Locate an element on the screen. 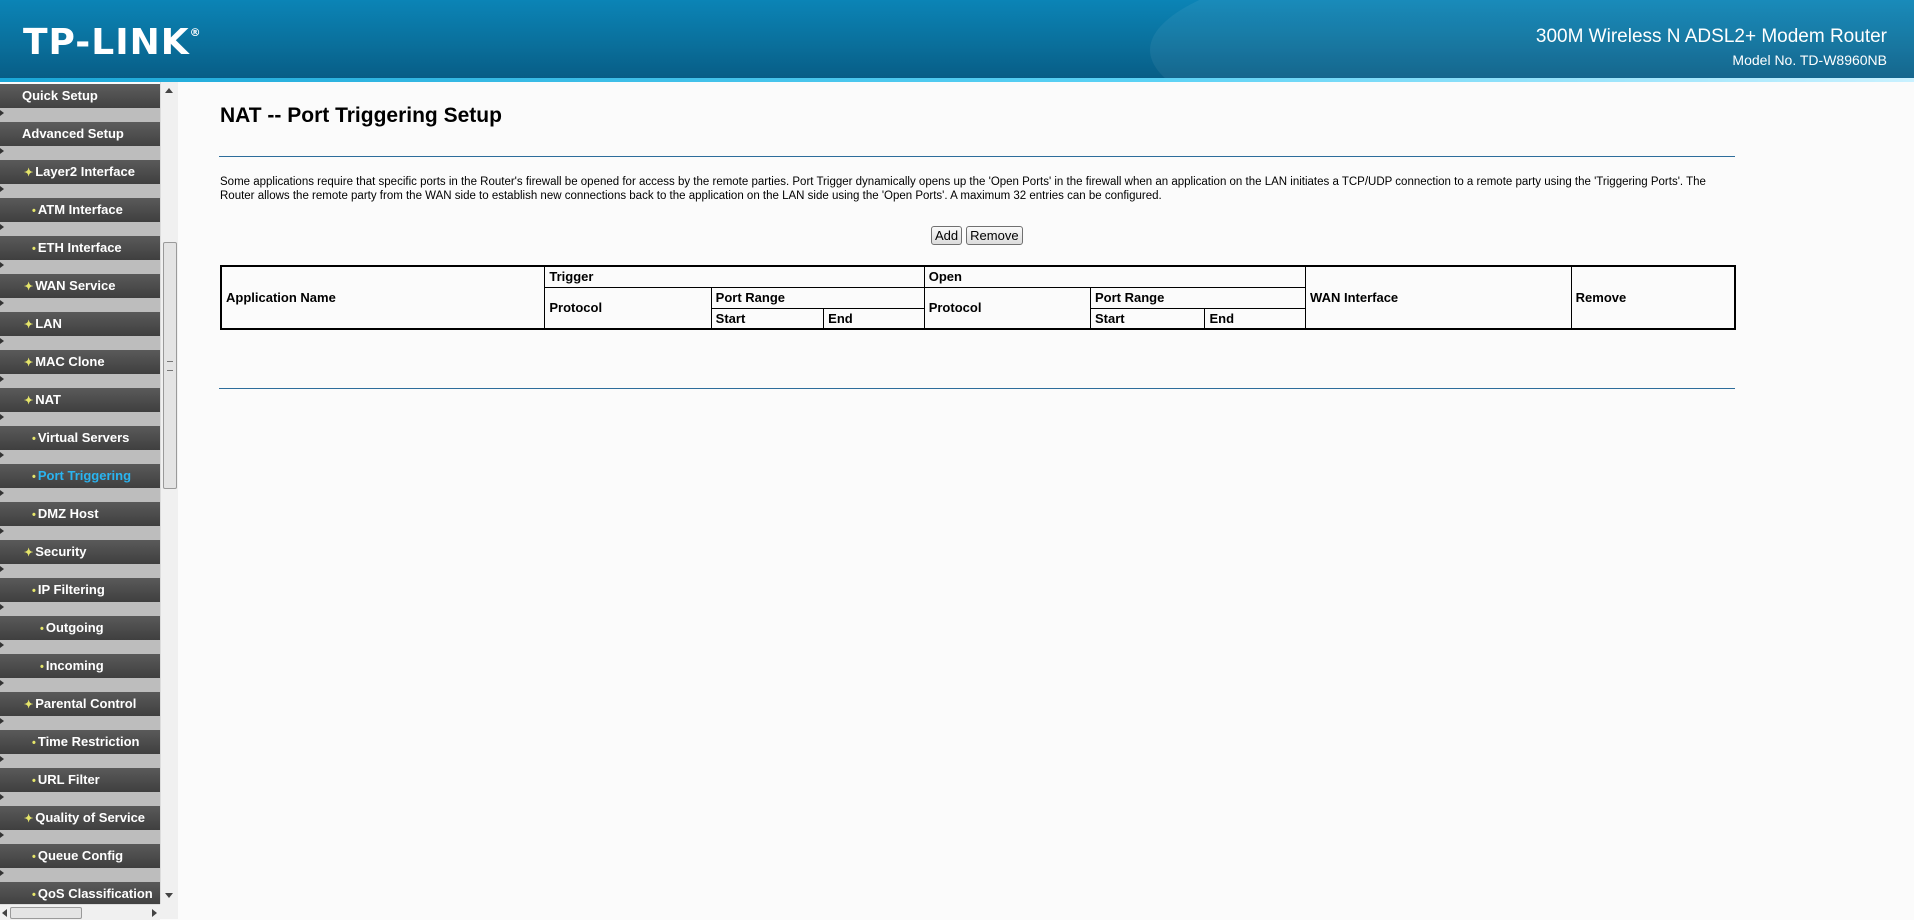 The height and width of the screenshot is (920, 1914). scroll-up-arrow-icon is located at coordinates (169, 90).